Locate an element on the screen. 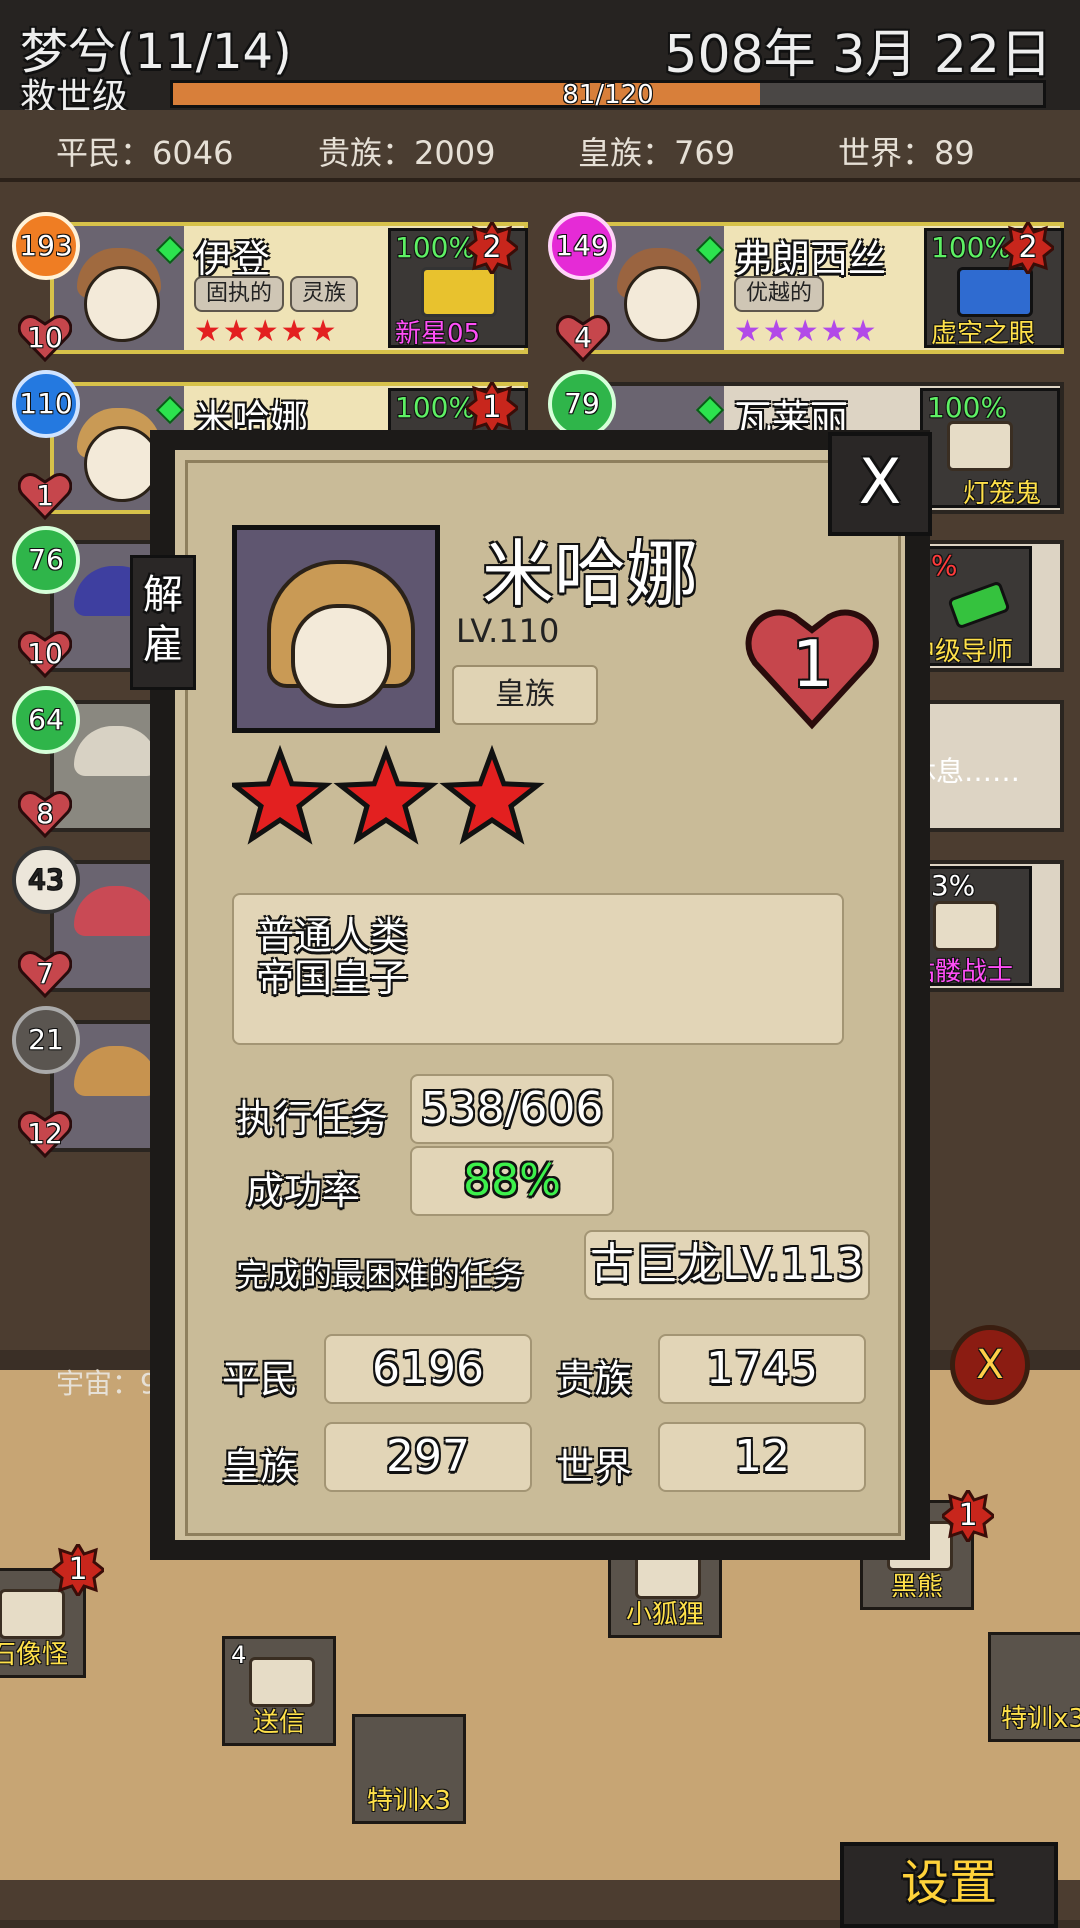  heart-badge: 12 is located at coordinates (45, 1134).